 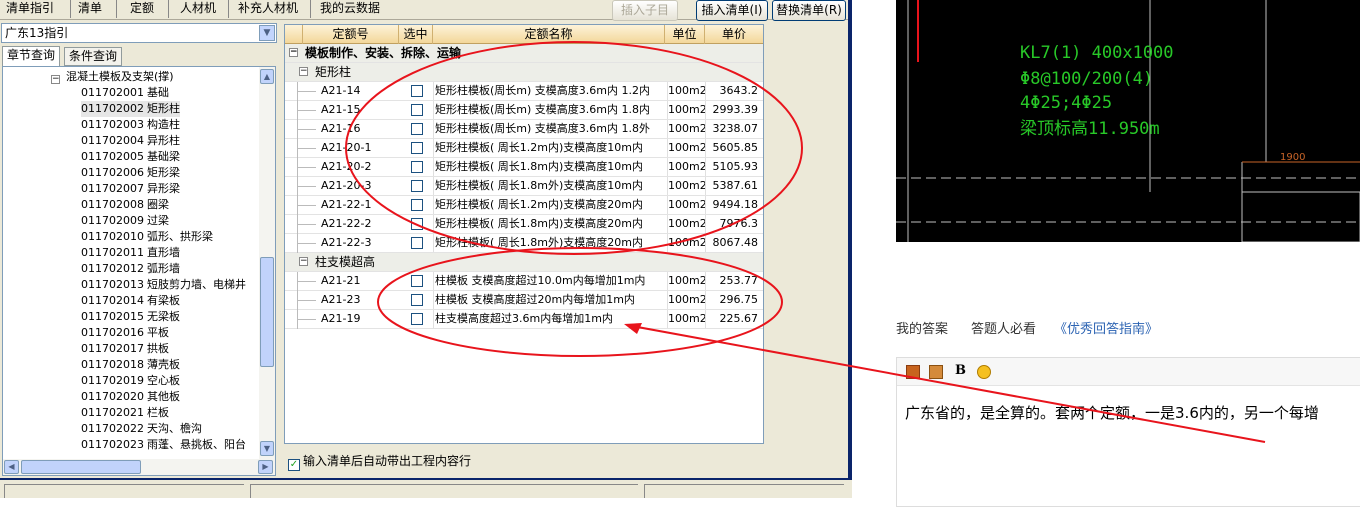 What do you see at coordinates (125, 333) in the screenshot?
I see `tree-item: 011702016 平板` at bounding box center [125, 333].